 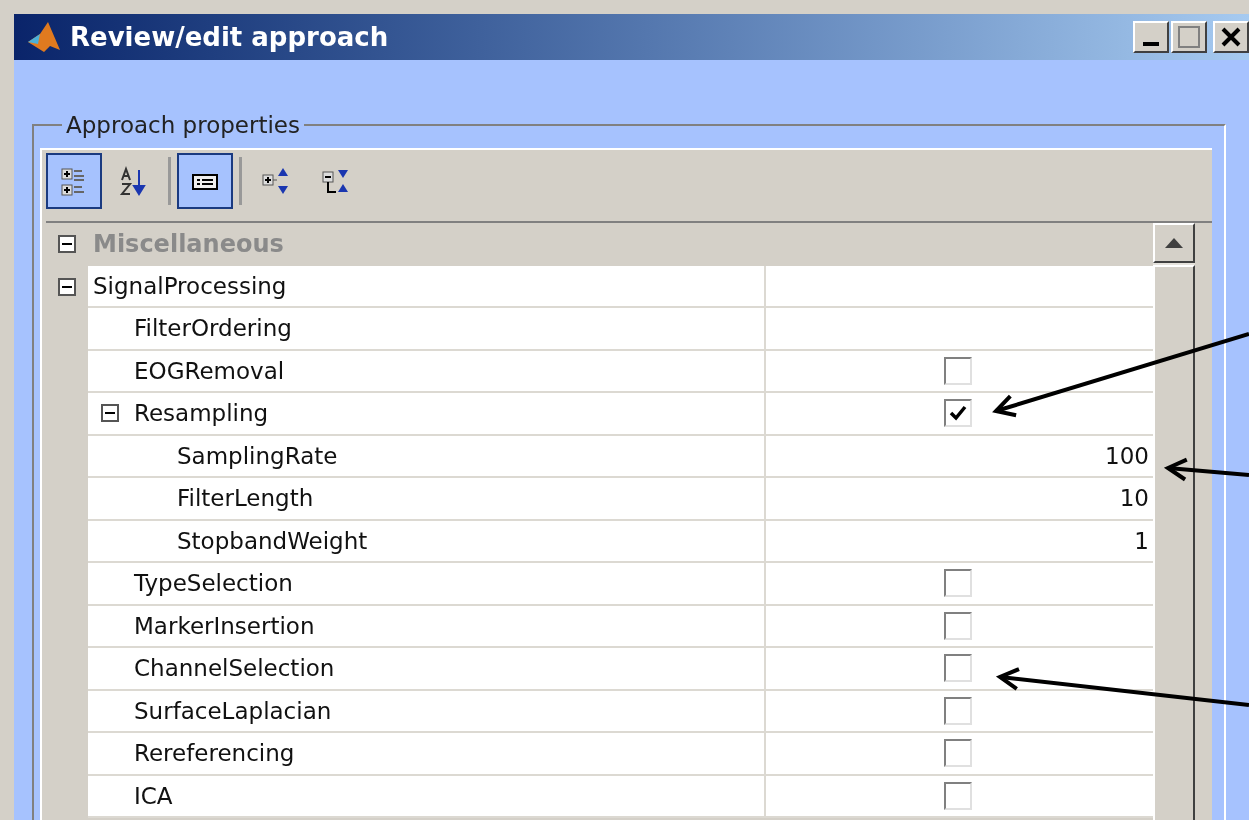 What do you see at coordinates (188, 244) in the screenshot?
I see `category-label: Miscellaneous` at bounding box center [188, 244].